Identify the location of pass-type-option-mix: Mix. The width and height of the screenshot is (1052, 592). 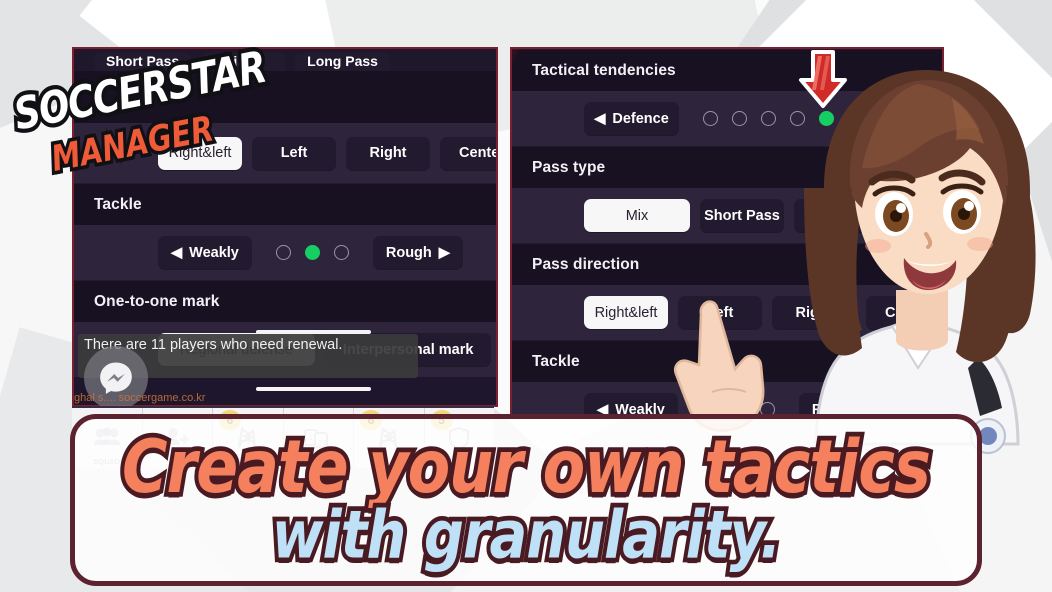
(637, 215).